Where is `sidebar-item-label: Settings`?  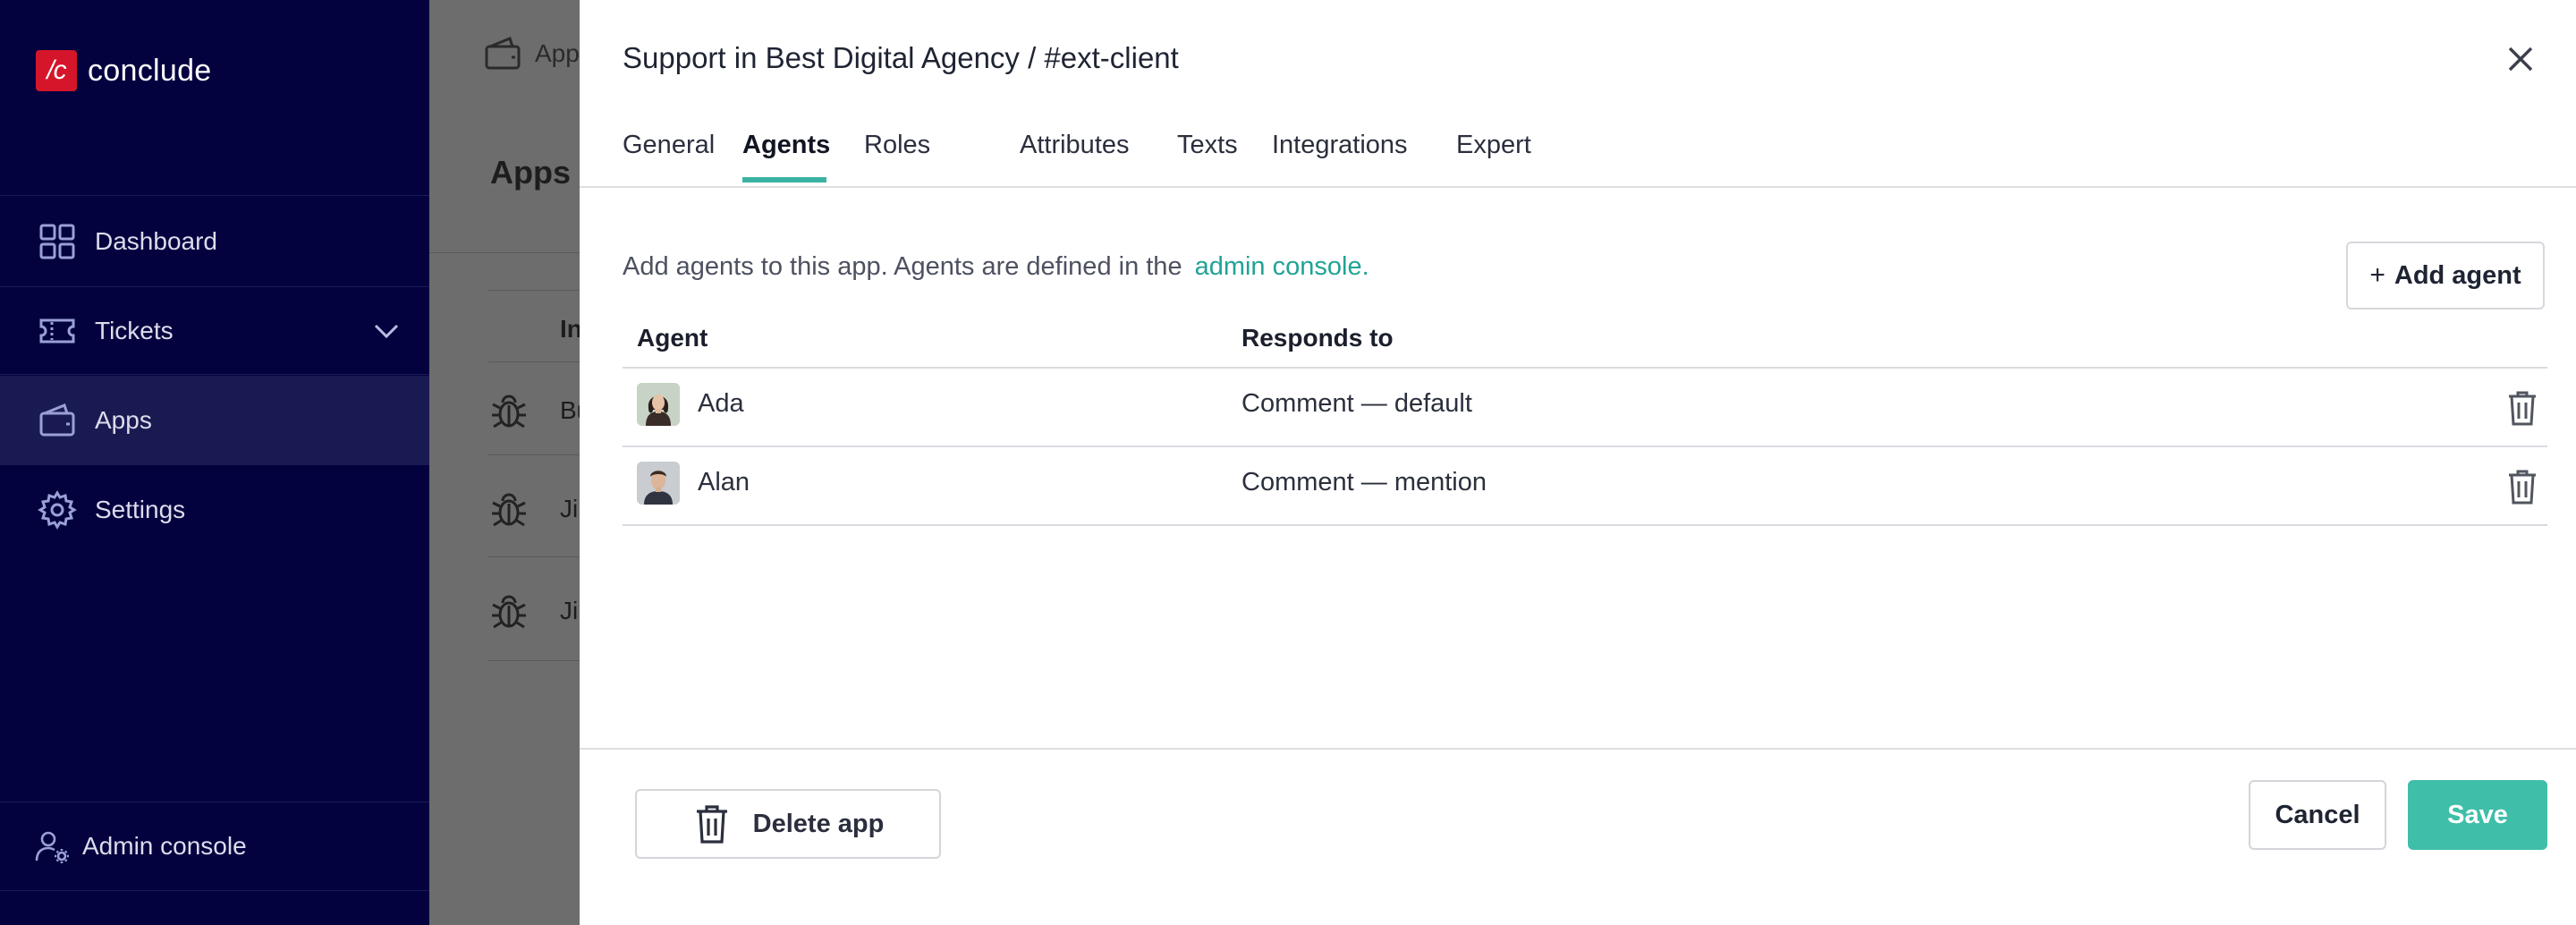 sidebar-item-label: Settings is located at coordinates (140, 509).